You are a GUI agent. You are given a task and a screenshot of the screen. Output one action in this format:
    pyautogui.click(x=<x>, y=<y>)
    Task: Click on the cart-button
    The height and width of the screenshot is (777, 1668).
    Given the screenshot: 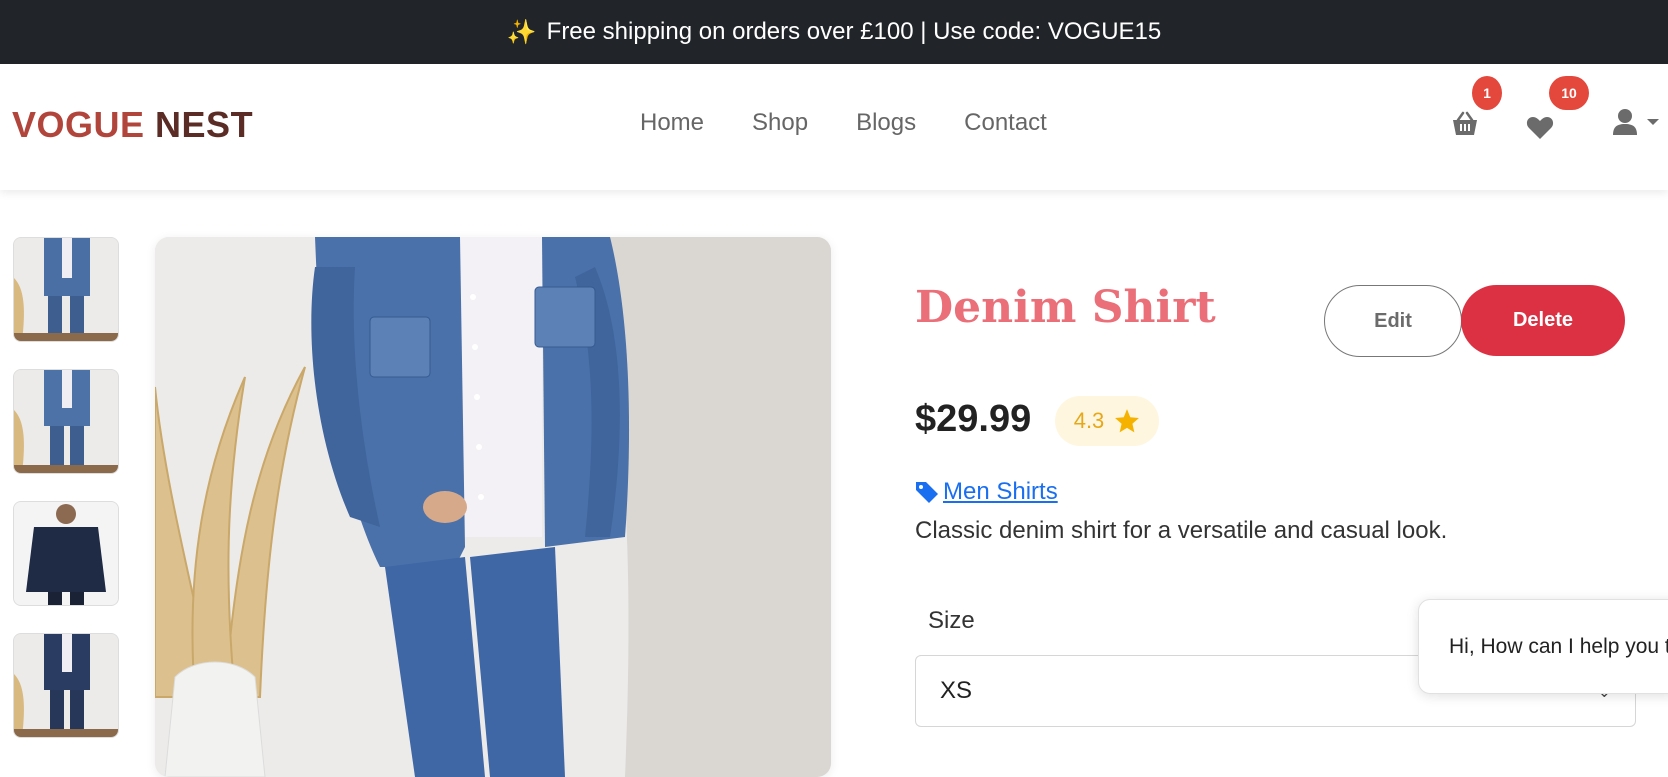 What is the action you would take?
    pyautogui.click(x=1465, y=124)
    